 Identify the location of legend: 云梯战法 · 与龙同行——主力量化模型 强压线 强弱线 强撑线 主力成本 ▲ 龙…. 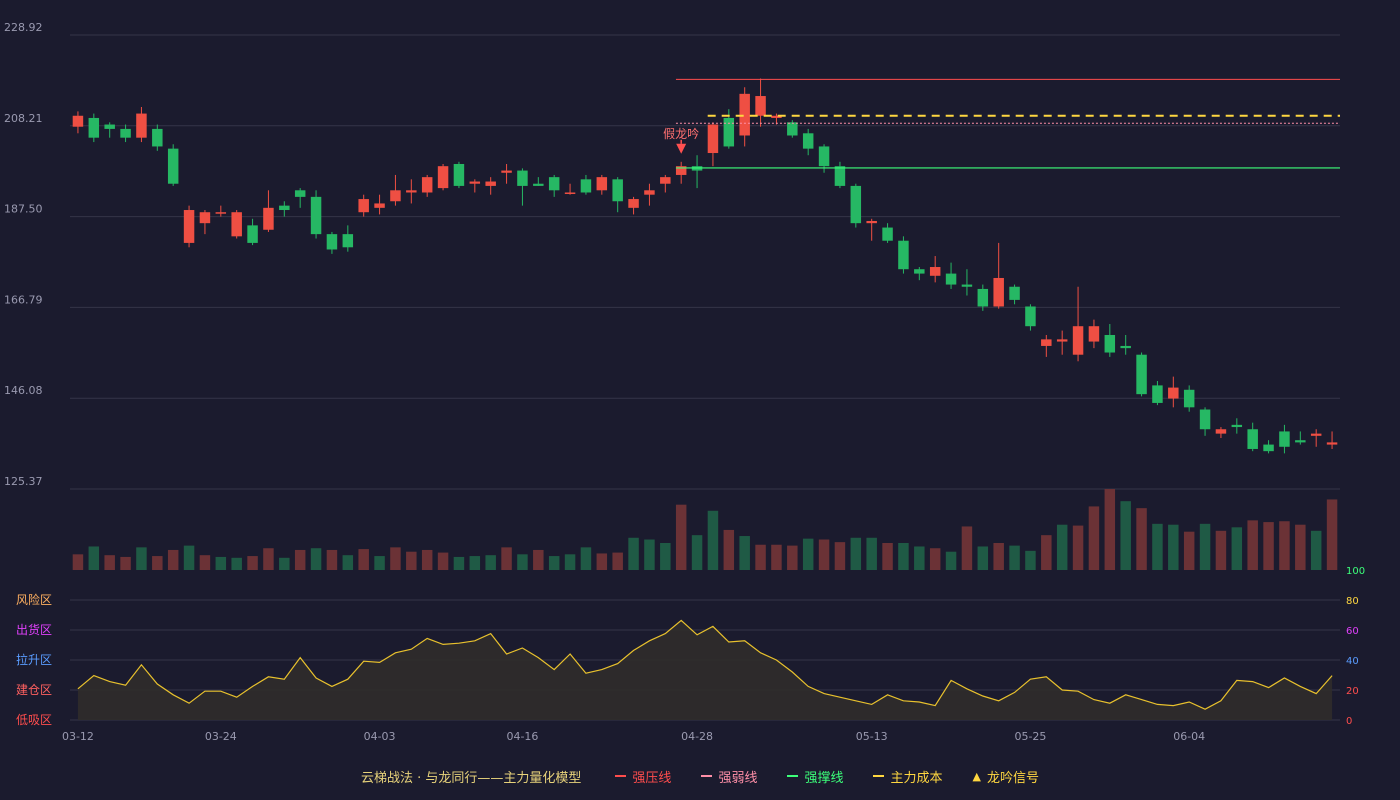
(700, 776).